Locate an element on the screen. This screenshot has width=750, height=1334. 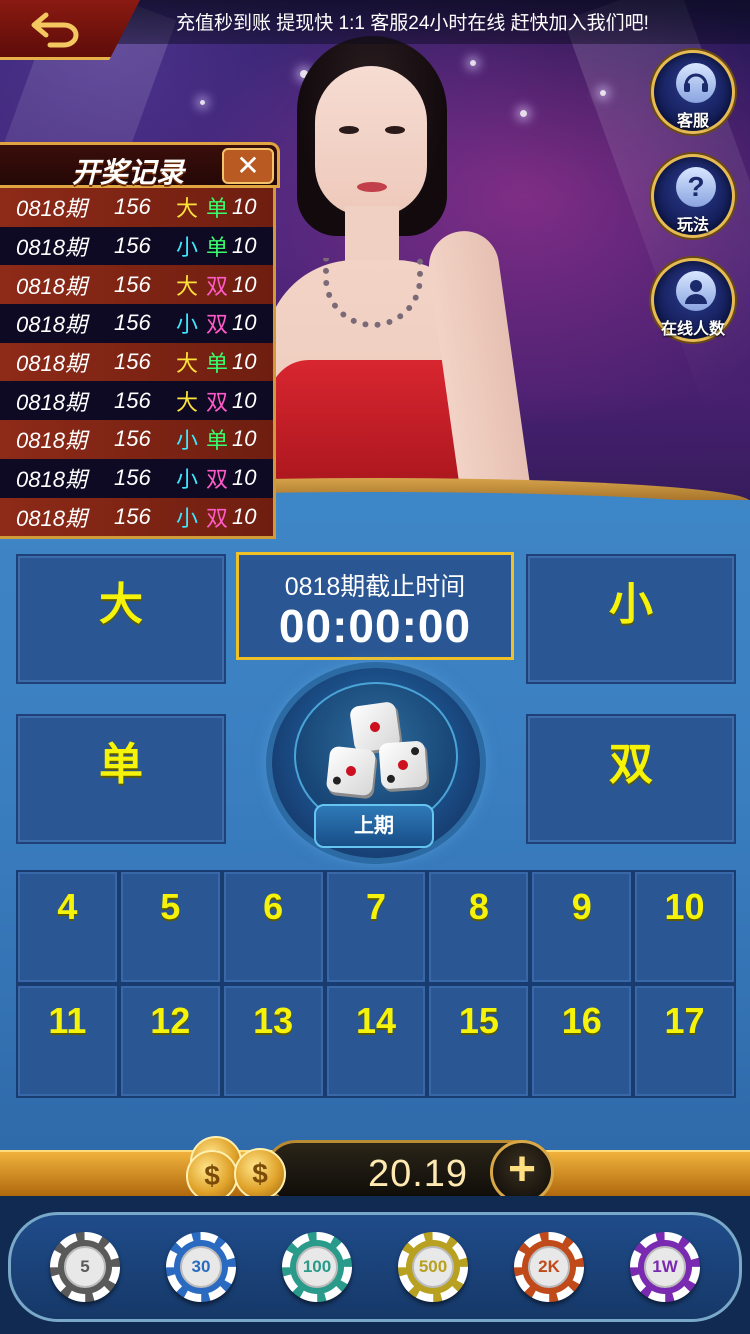
bet-sum-cell: 17 is located at coordinates (684, 1041).